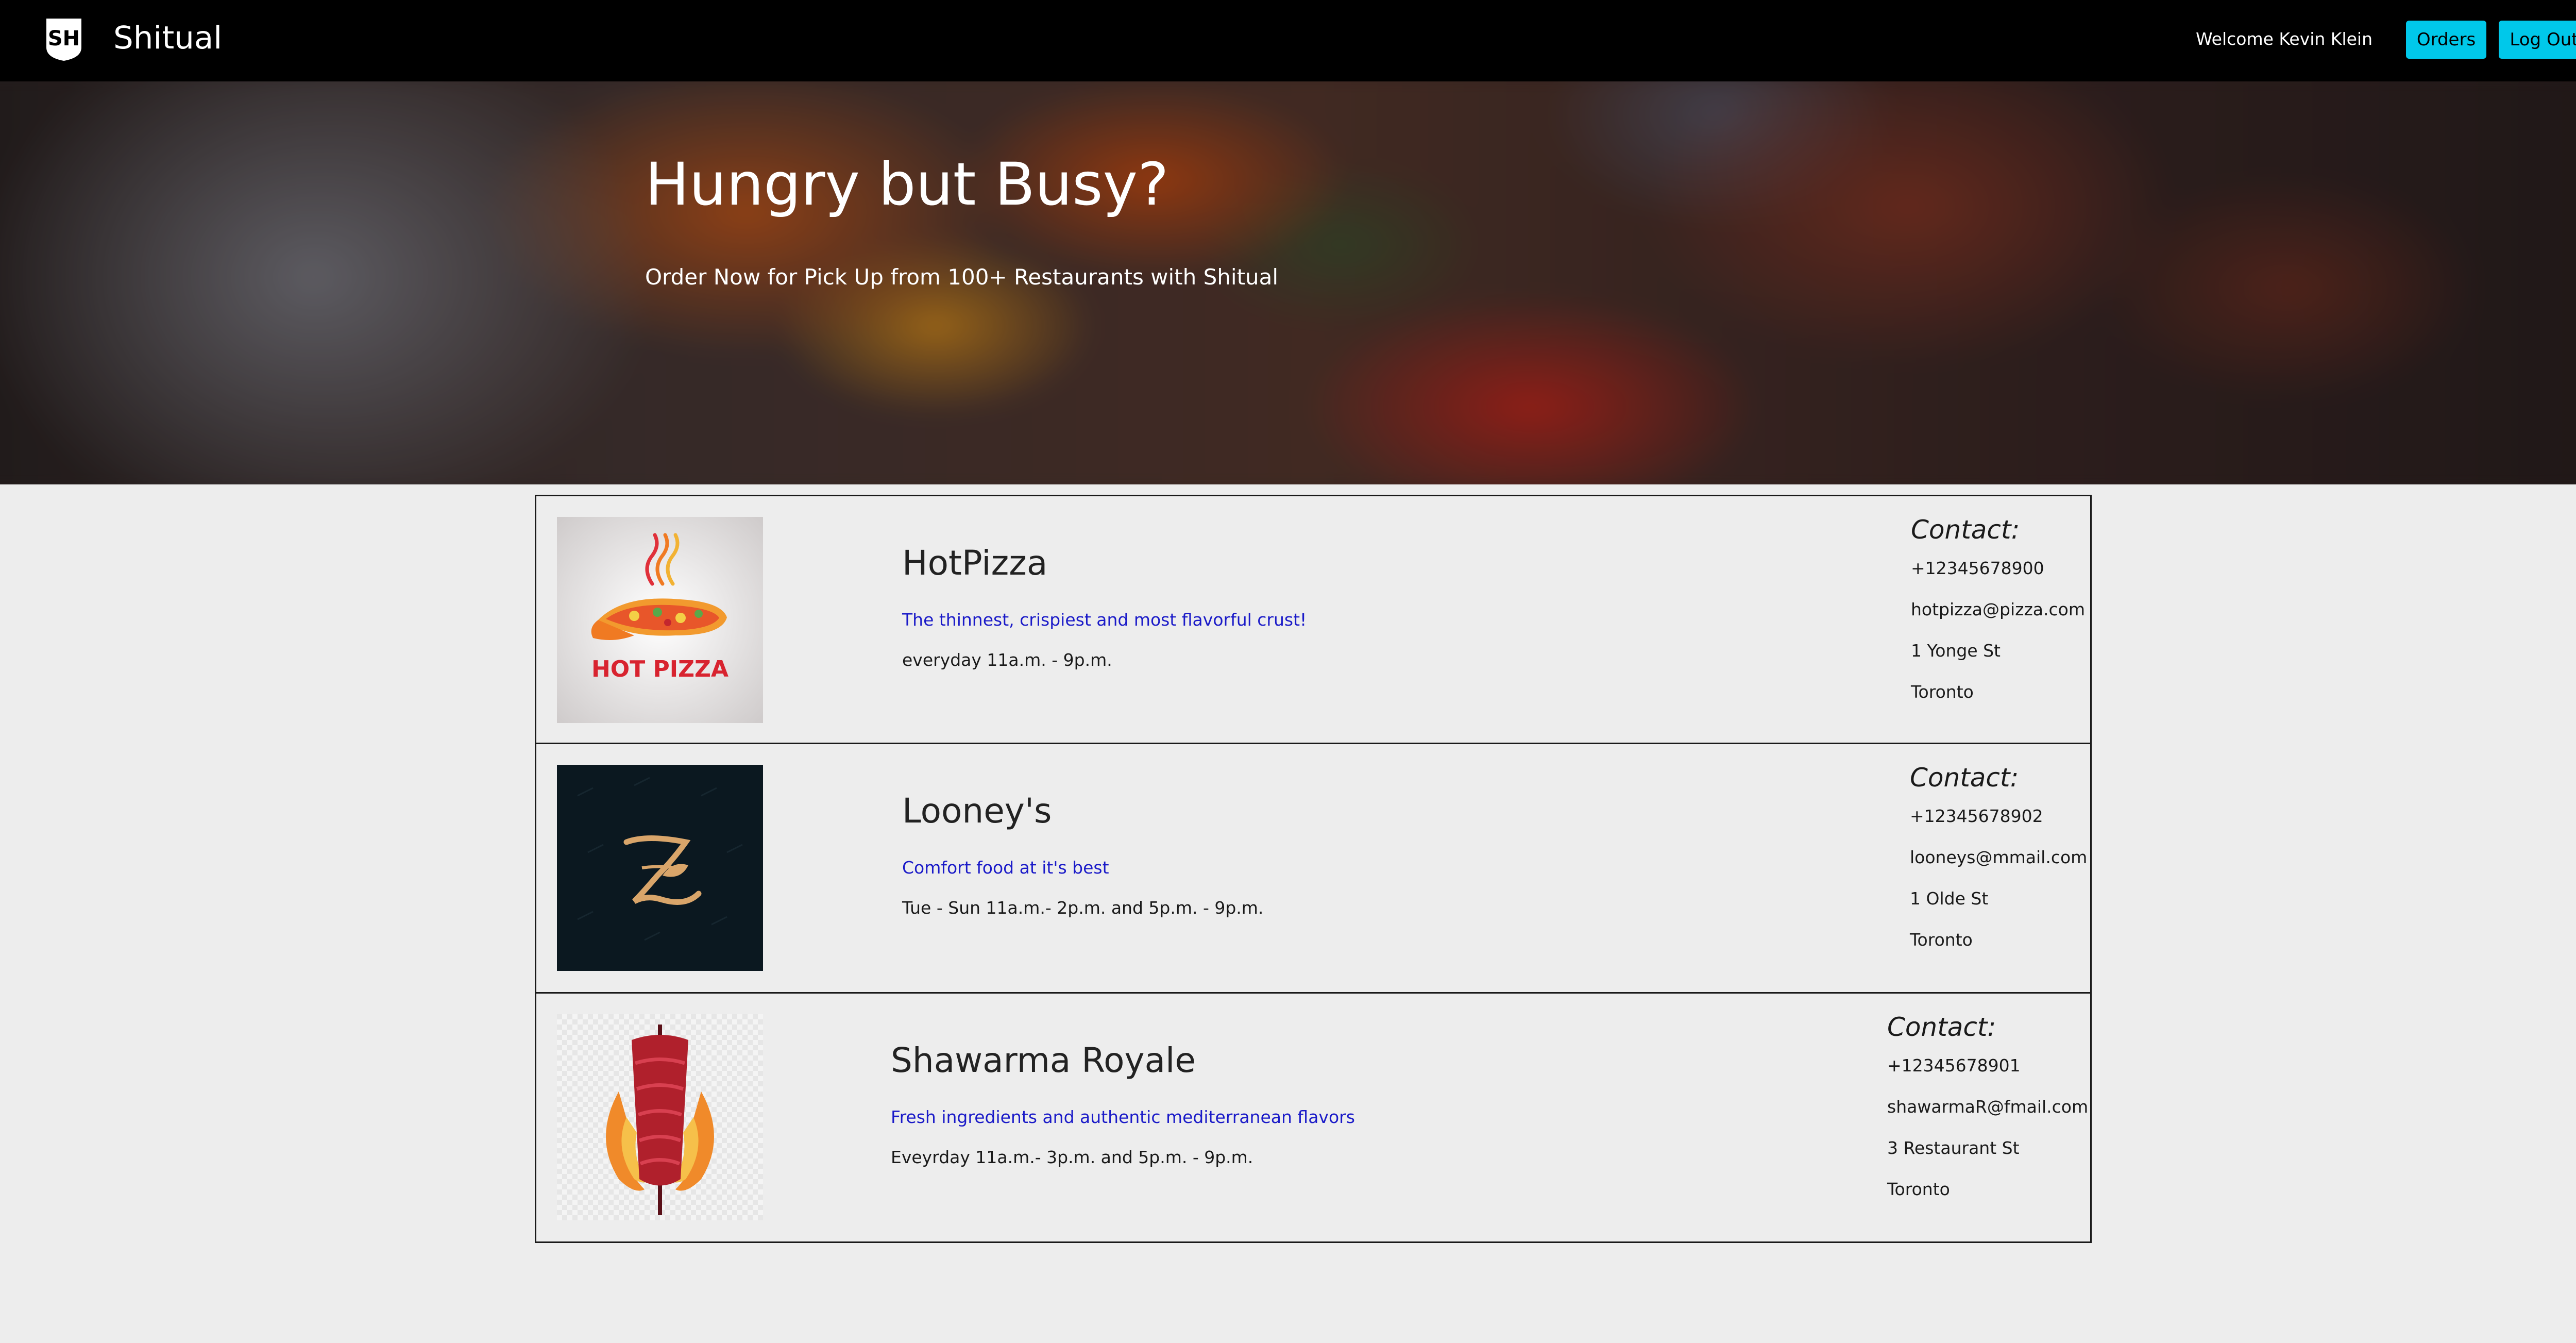 Image resolution: width=2576 pixels, height=1343 pixels. Describe the element at coordinates (1288, 811) in the screenshot. I see `restaurant-name: Looney's` at that location.